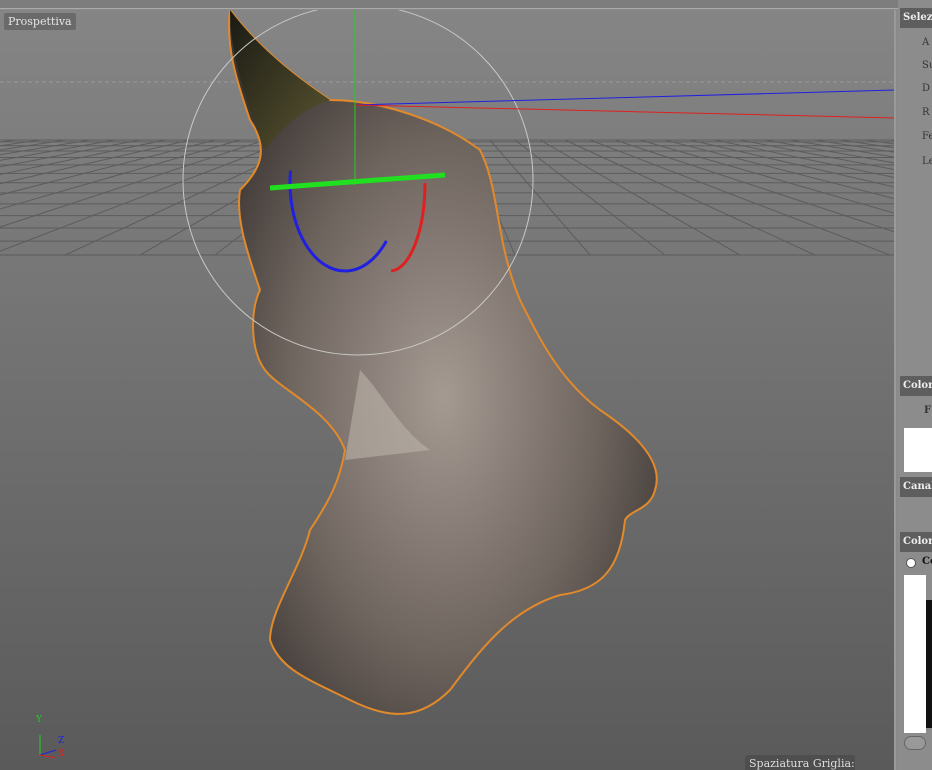 This screenshot has height=770, width=932. What do you see at coordinates (927, 136) in the screenshot?
I see `panel-item: Fe` at bounding box center [927, 136].